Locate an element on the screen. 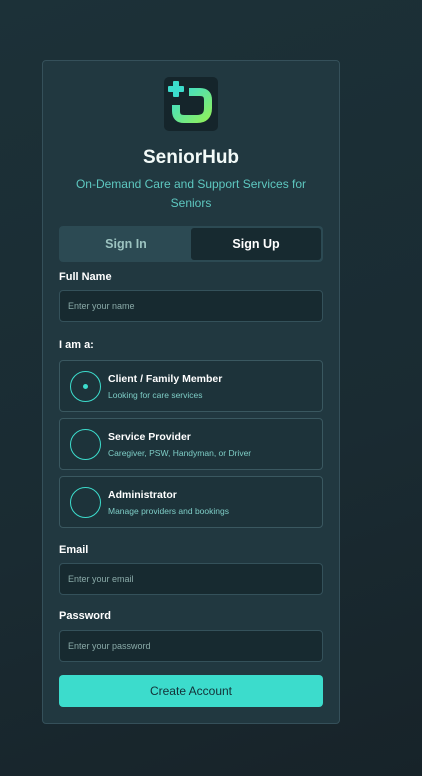 The image size is (422, 776). email-input is located at coordinates (191, 579).